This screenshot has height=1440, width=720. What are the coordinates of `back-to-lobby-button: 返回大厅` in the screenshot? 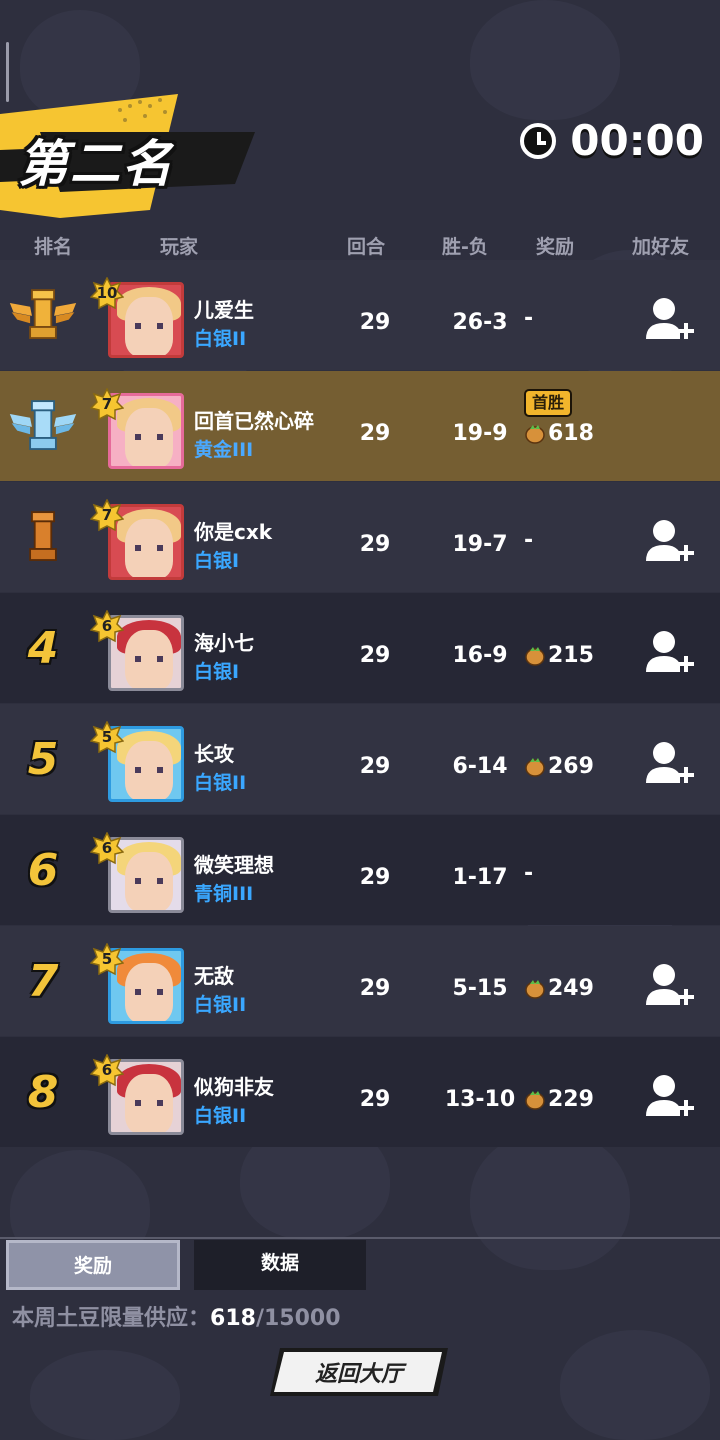 It's located at (359, 1372).